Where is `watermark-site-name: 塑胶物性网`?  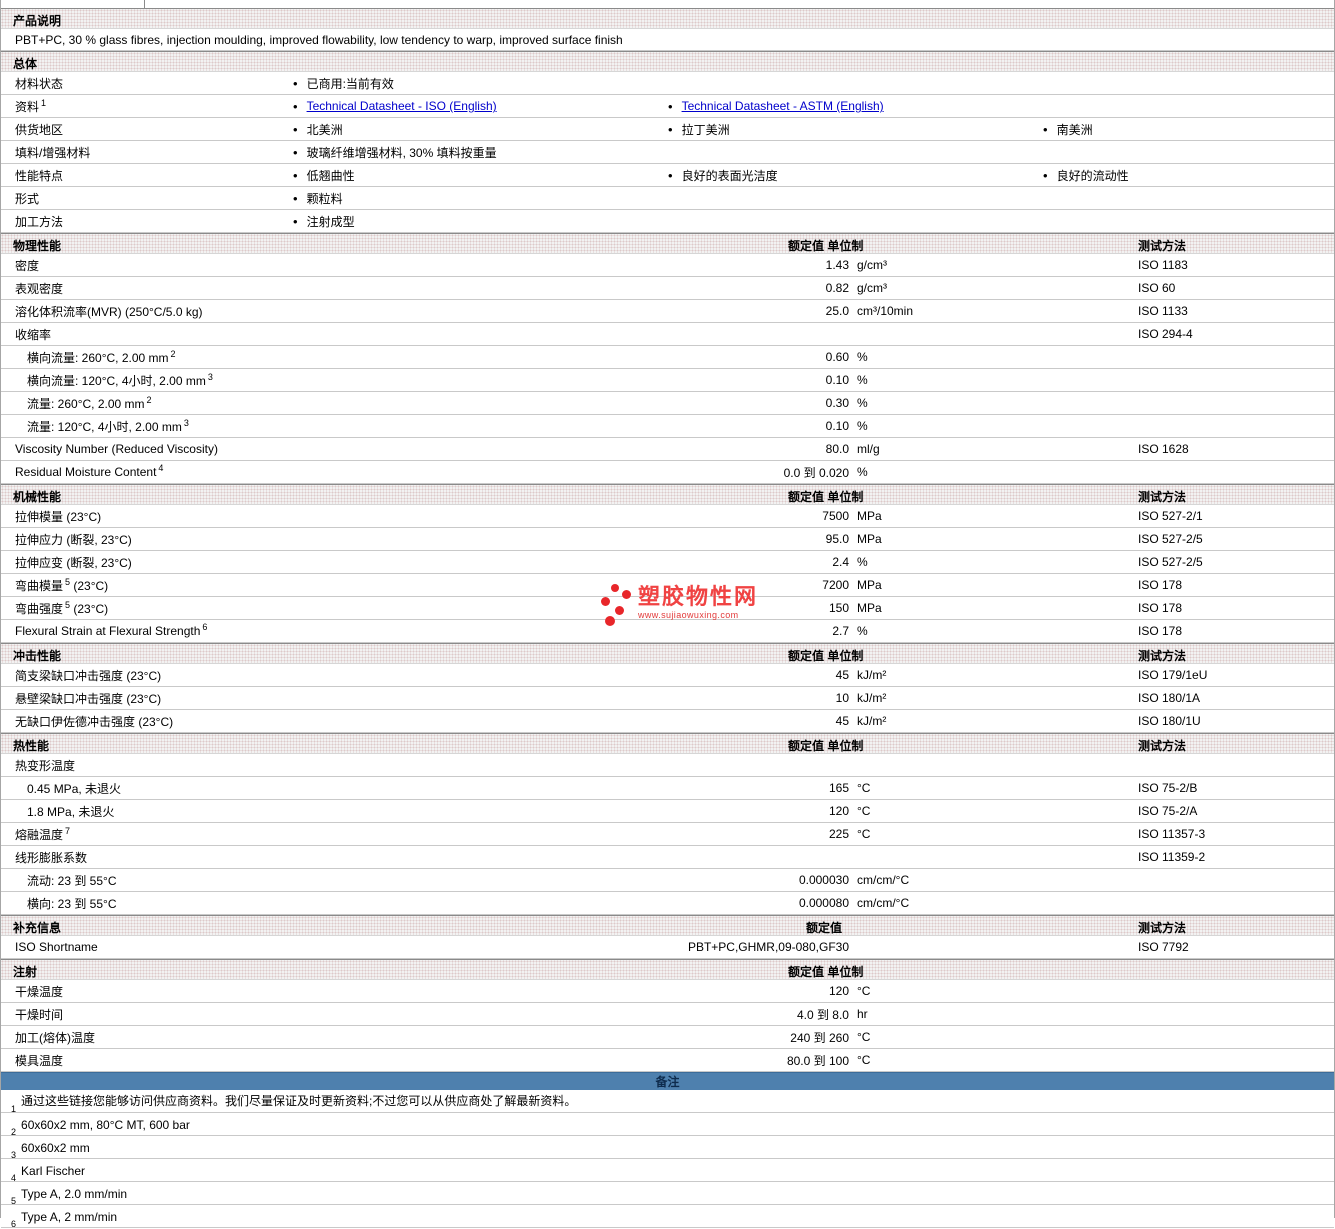
watermark-site-name: 塑胶物性网 is located at coordinates (698, 596).